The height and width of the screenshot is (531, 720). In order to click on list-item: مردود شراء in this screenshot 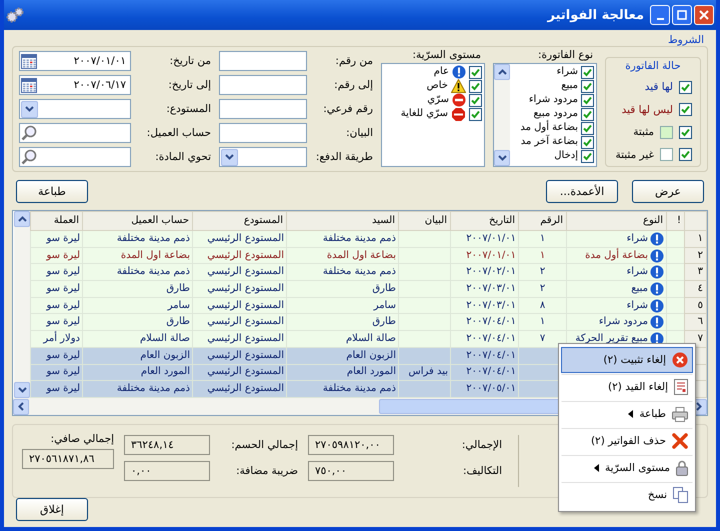, I will do `click(553, 100)`.